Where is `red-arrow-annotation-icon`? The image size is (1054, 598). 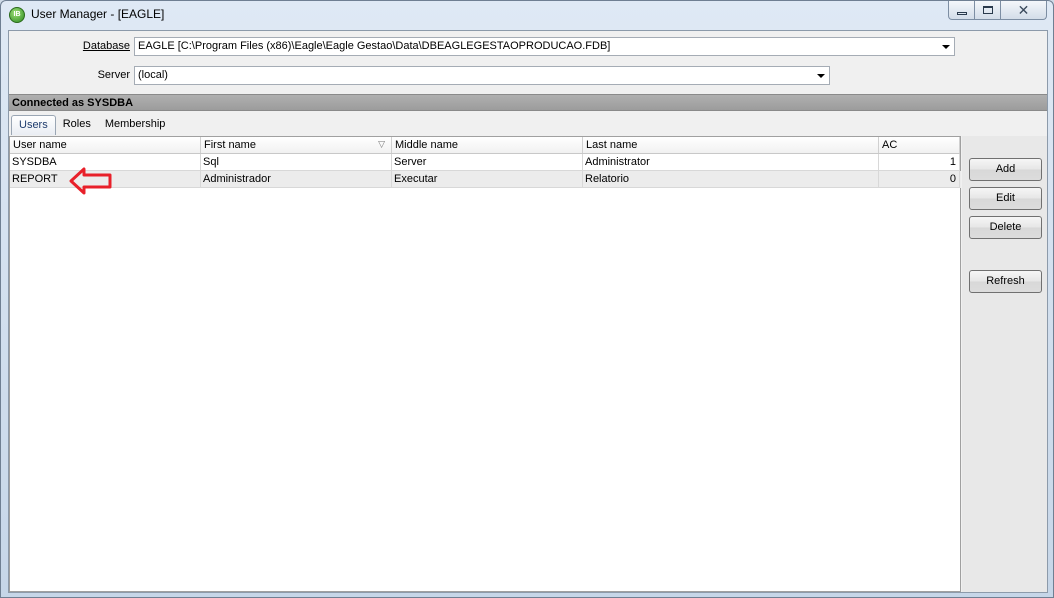
red-arrow-annotation-icon is located at coordinates (90, 181).